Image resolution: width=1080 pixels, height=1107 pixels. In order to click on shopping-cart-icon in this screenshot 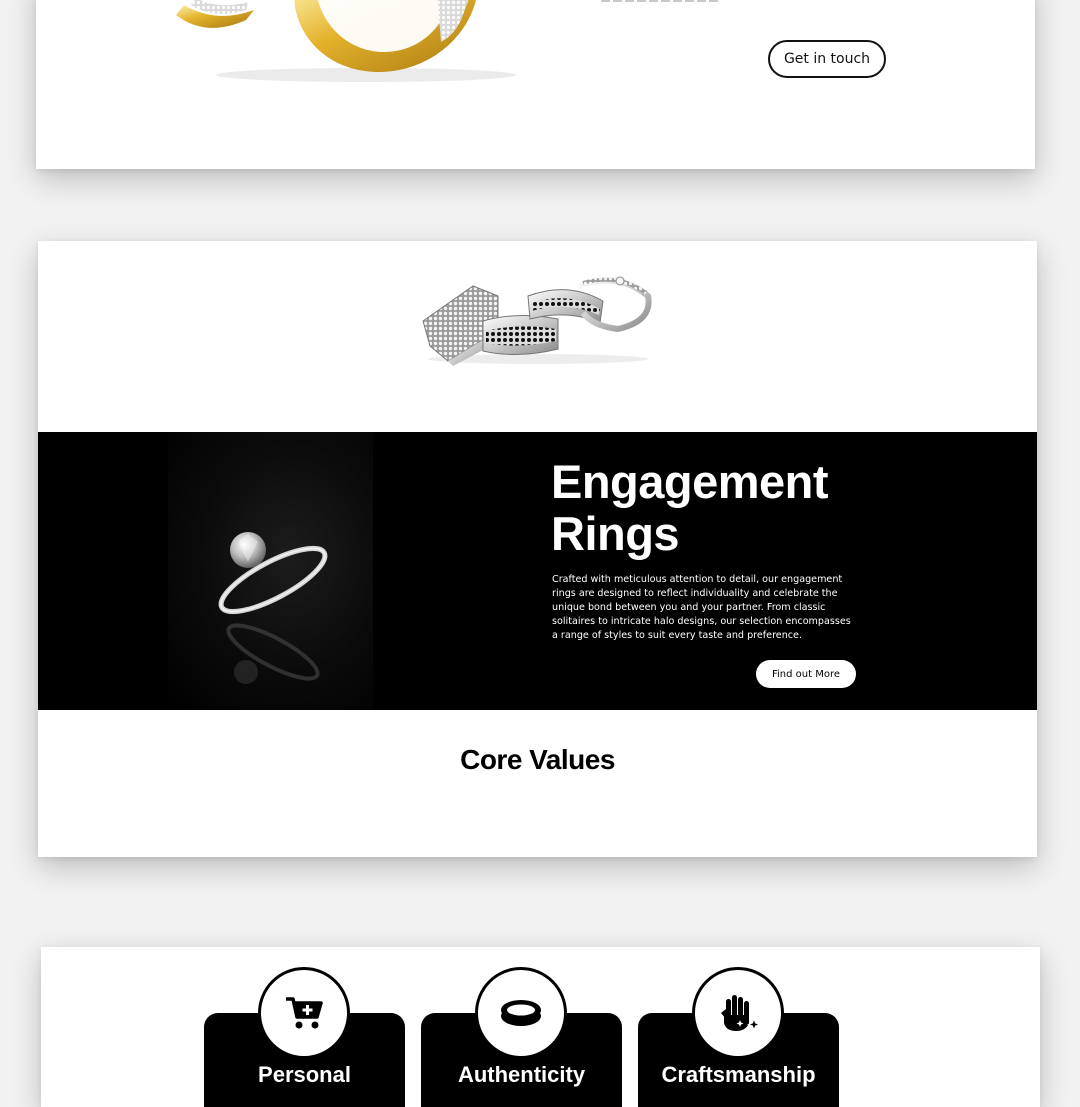, I will do `click(304, 1013)`.